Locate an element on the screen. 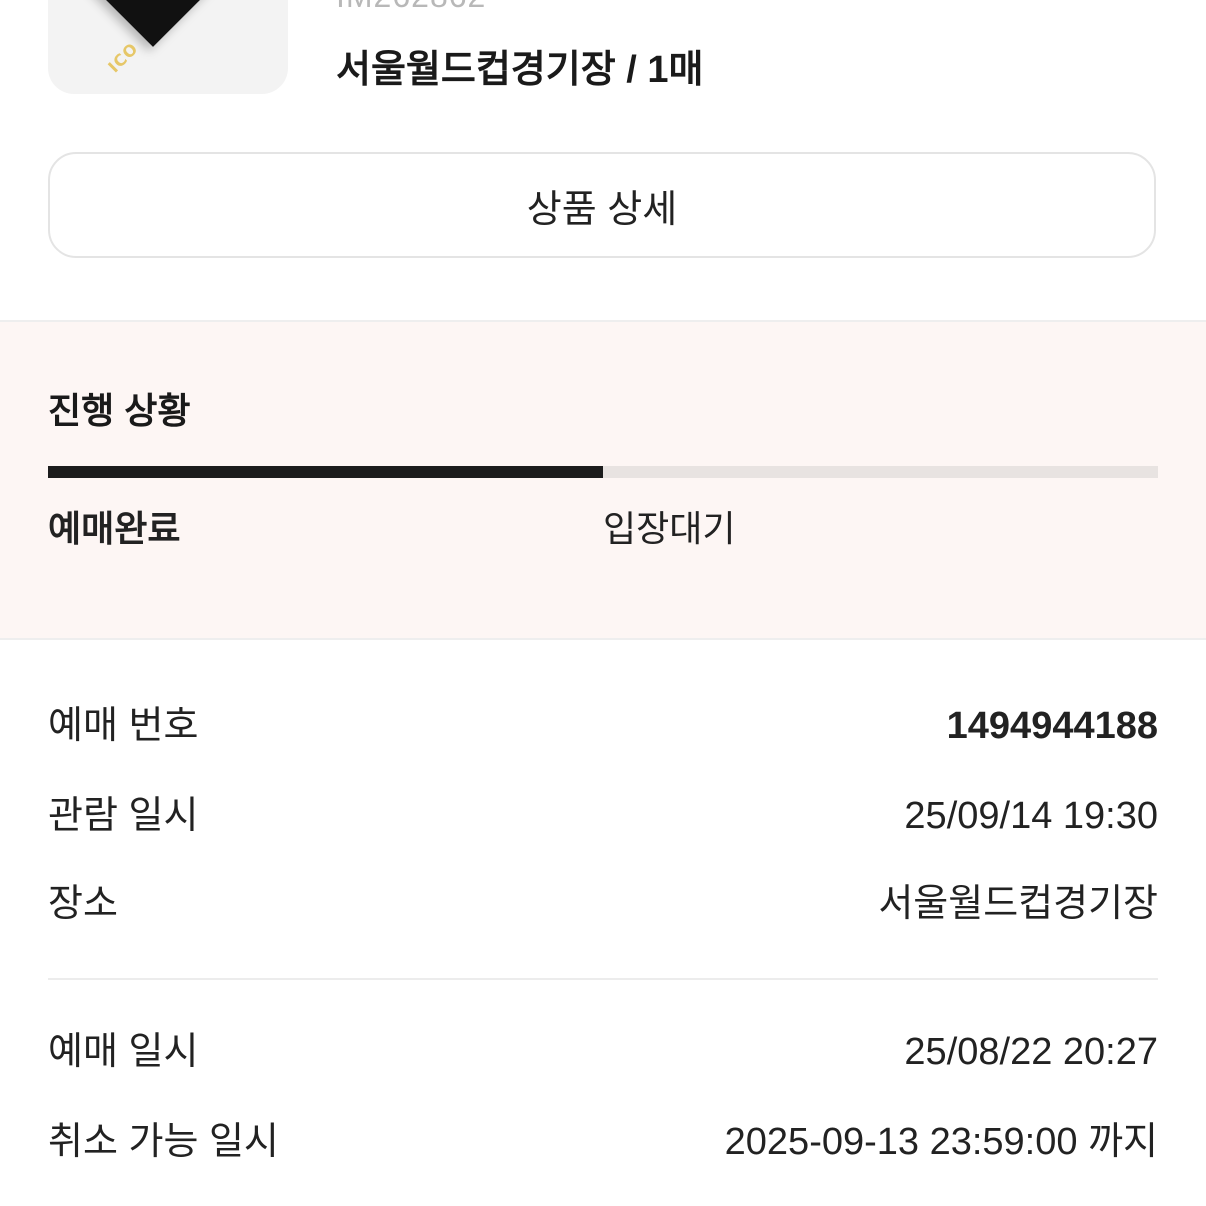 Image resolution: width=1206 pixels, height=1206 pixels. booking-number-value: 1494944188 is located at coordinates (1052, 726).